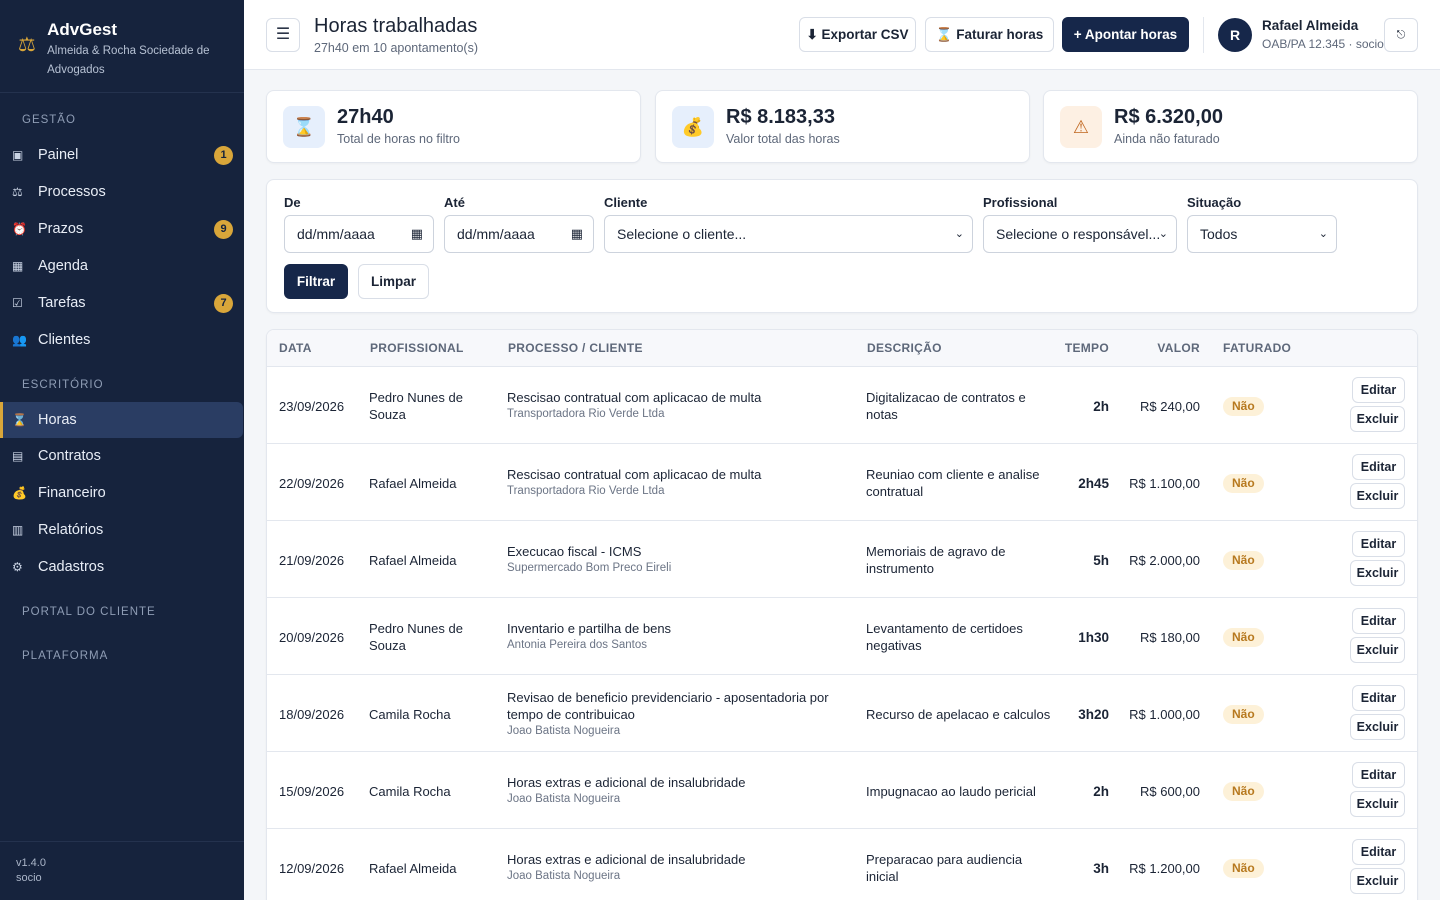 The height and width of the screenshot is (900, 1440). What do you see at coordinates (336, 234) in the screenshot?
I see `date-from-placeholder: dd/mm/aaaa` at bounding box center [336, 234].